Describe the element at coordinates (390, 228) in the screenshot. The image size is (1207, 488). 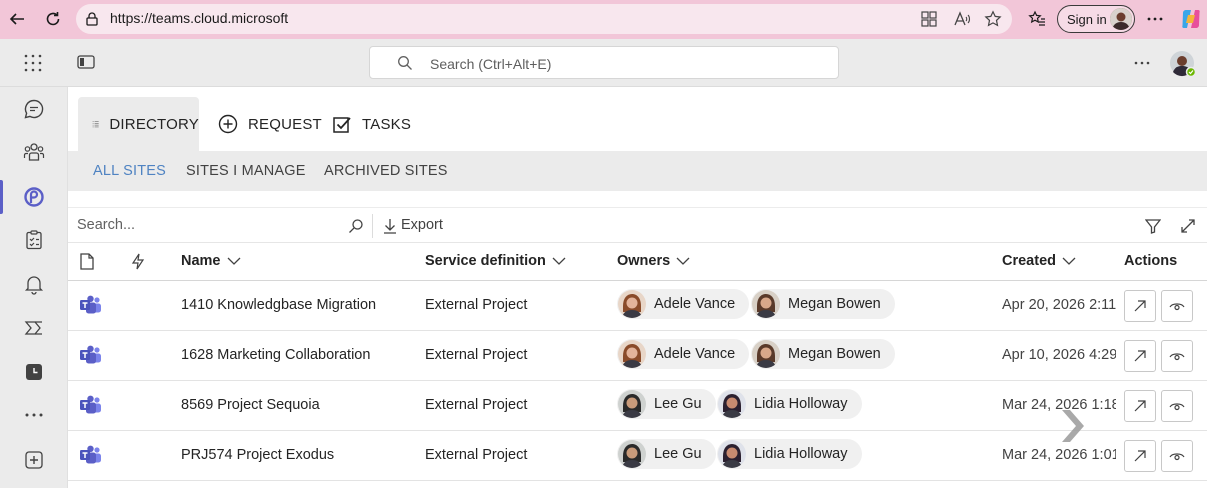
I see `download-icon` at that location.